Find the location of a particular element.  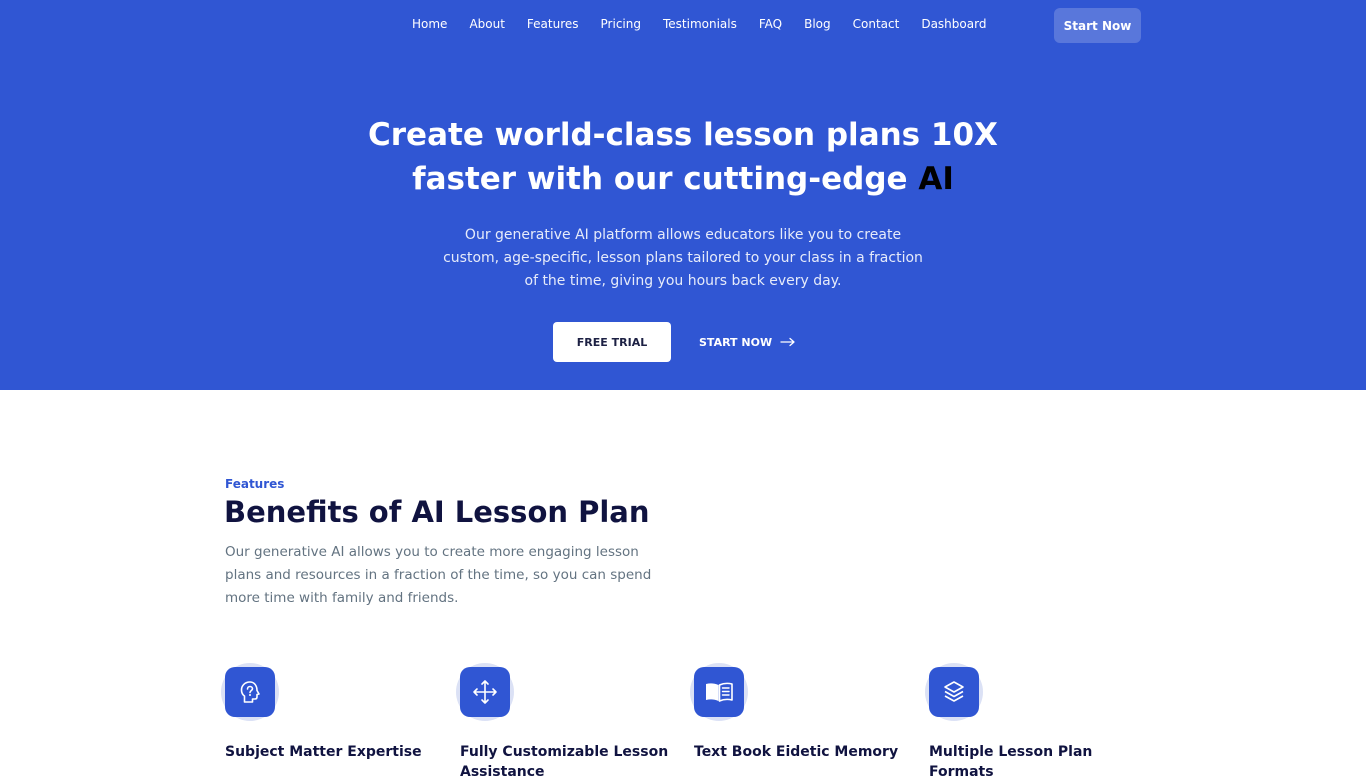

nav-link-features: Features is located at coordinates (553, 24).